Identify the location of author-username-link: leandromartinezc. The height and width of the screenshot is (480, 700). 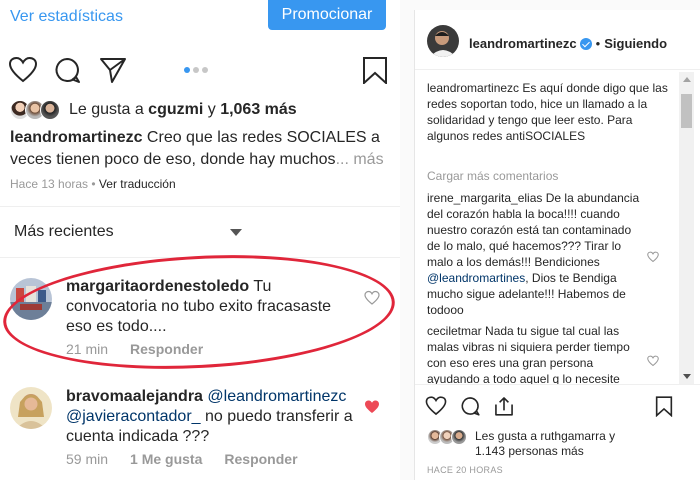
(523, 43).